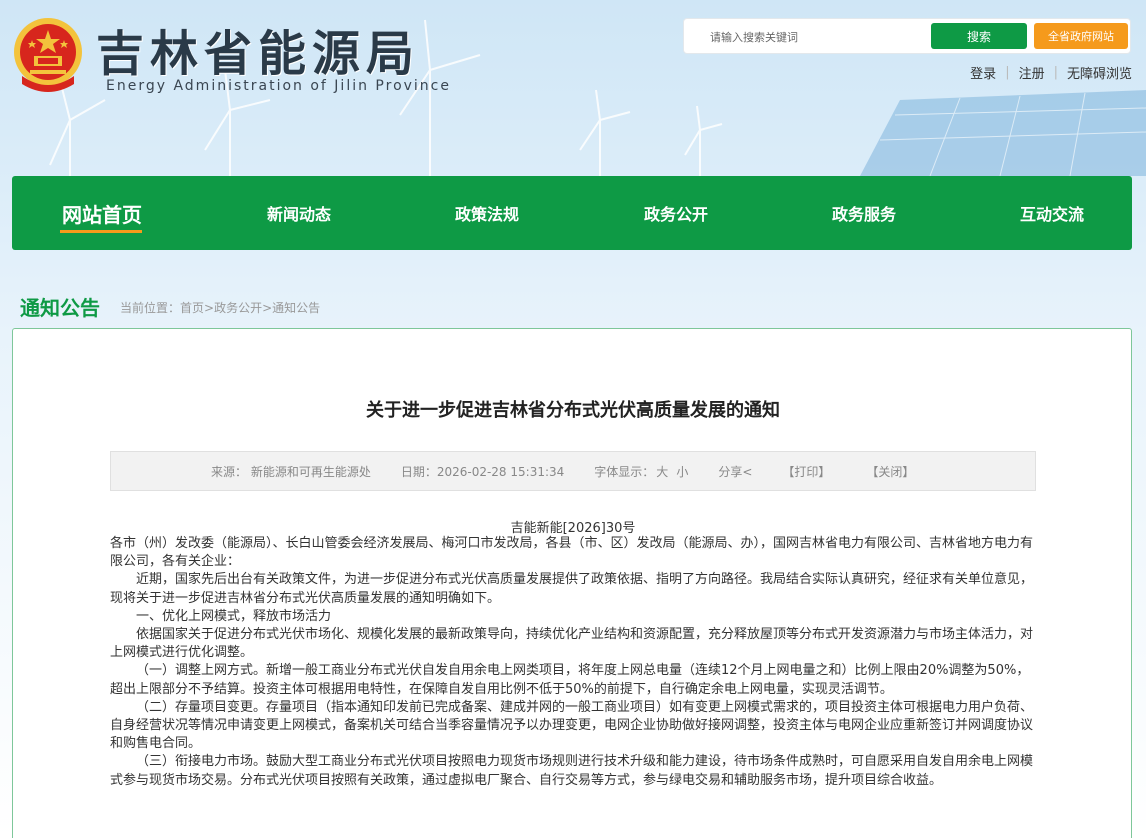 This screenshot has height=838, width=1146. Describe the element at coordinates (278, 86) in the screenshot. I see `site-subtitle: Energy Administration of Jilin Province` at that location.